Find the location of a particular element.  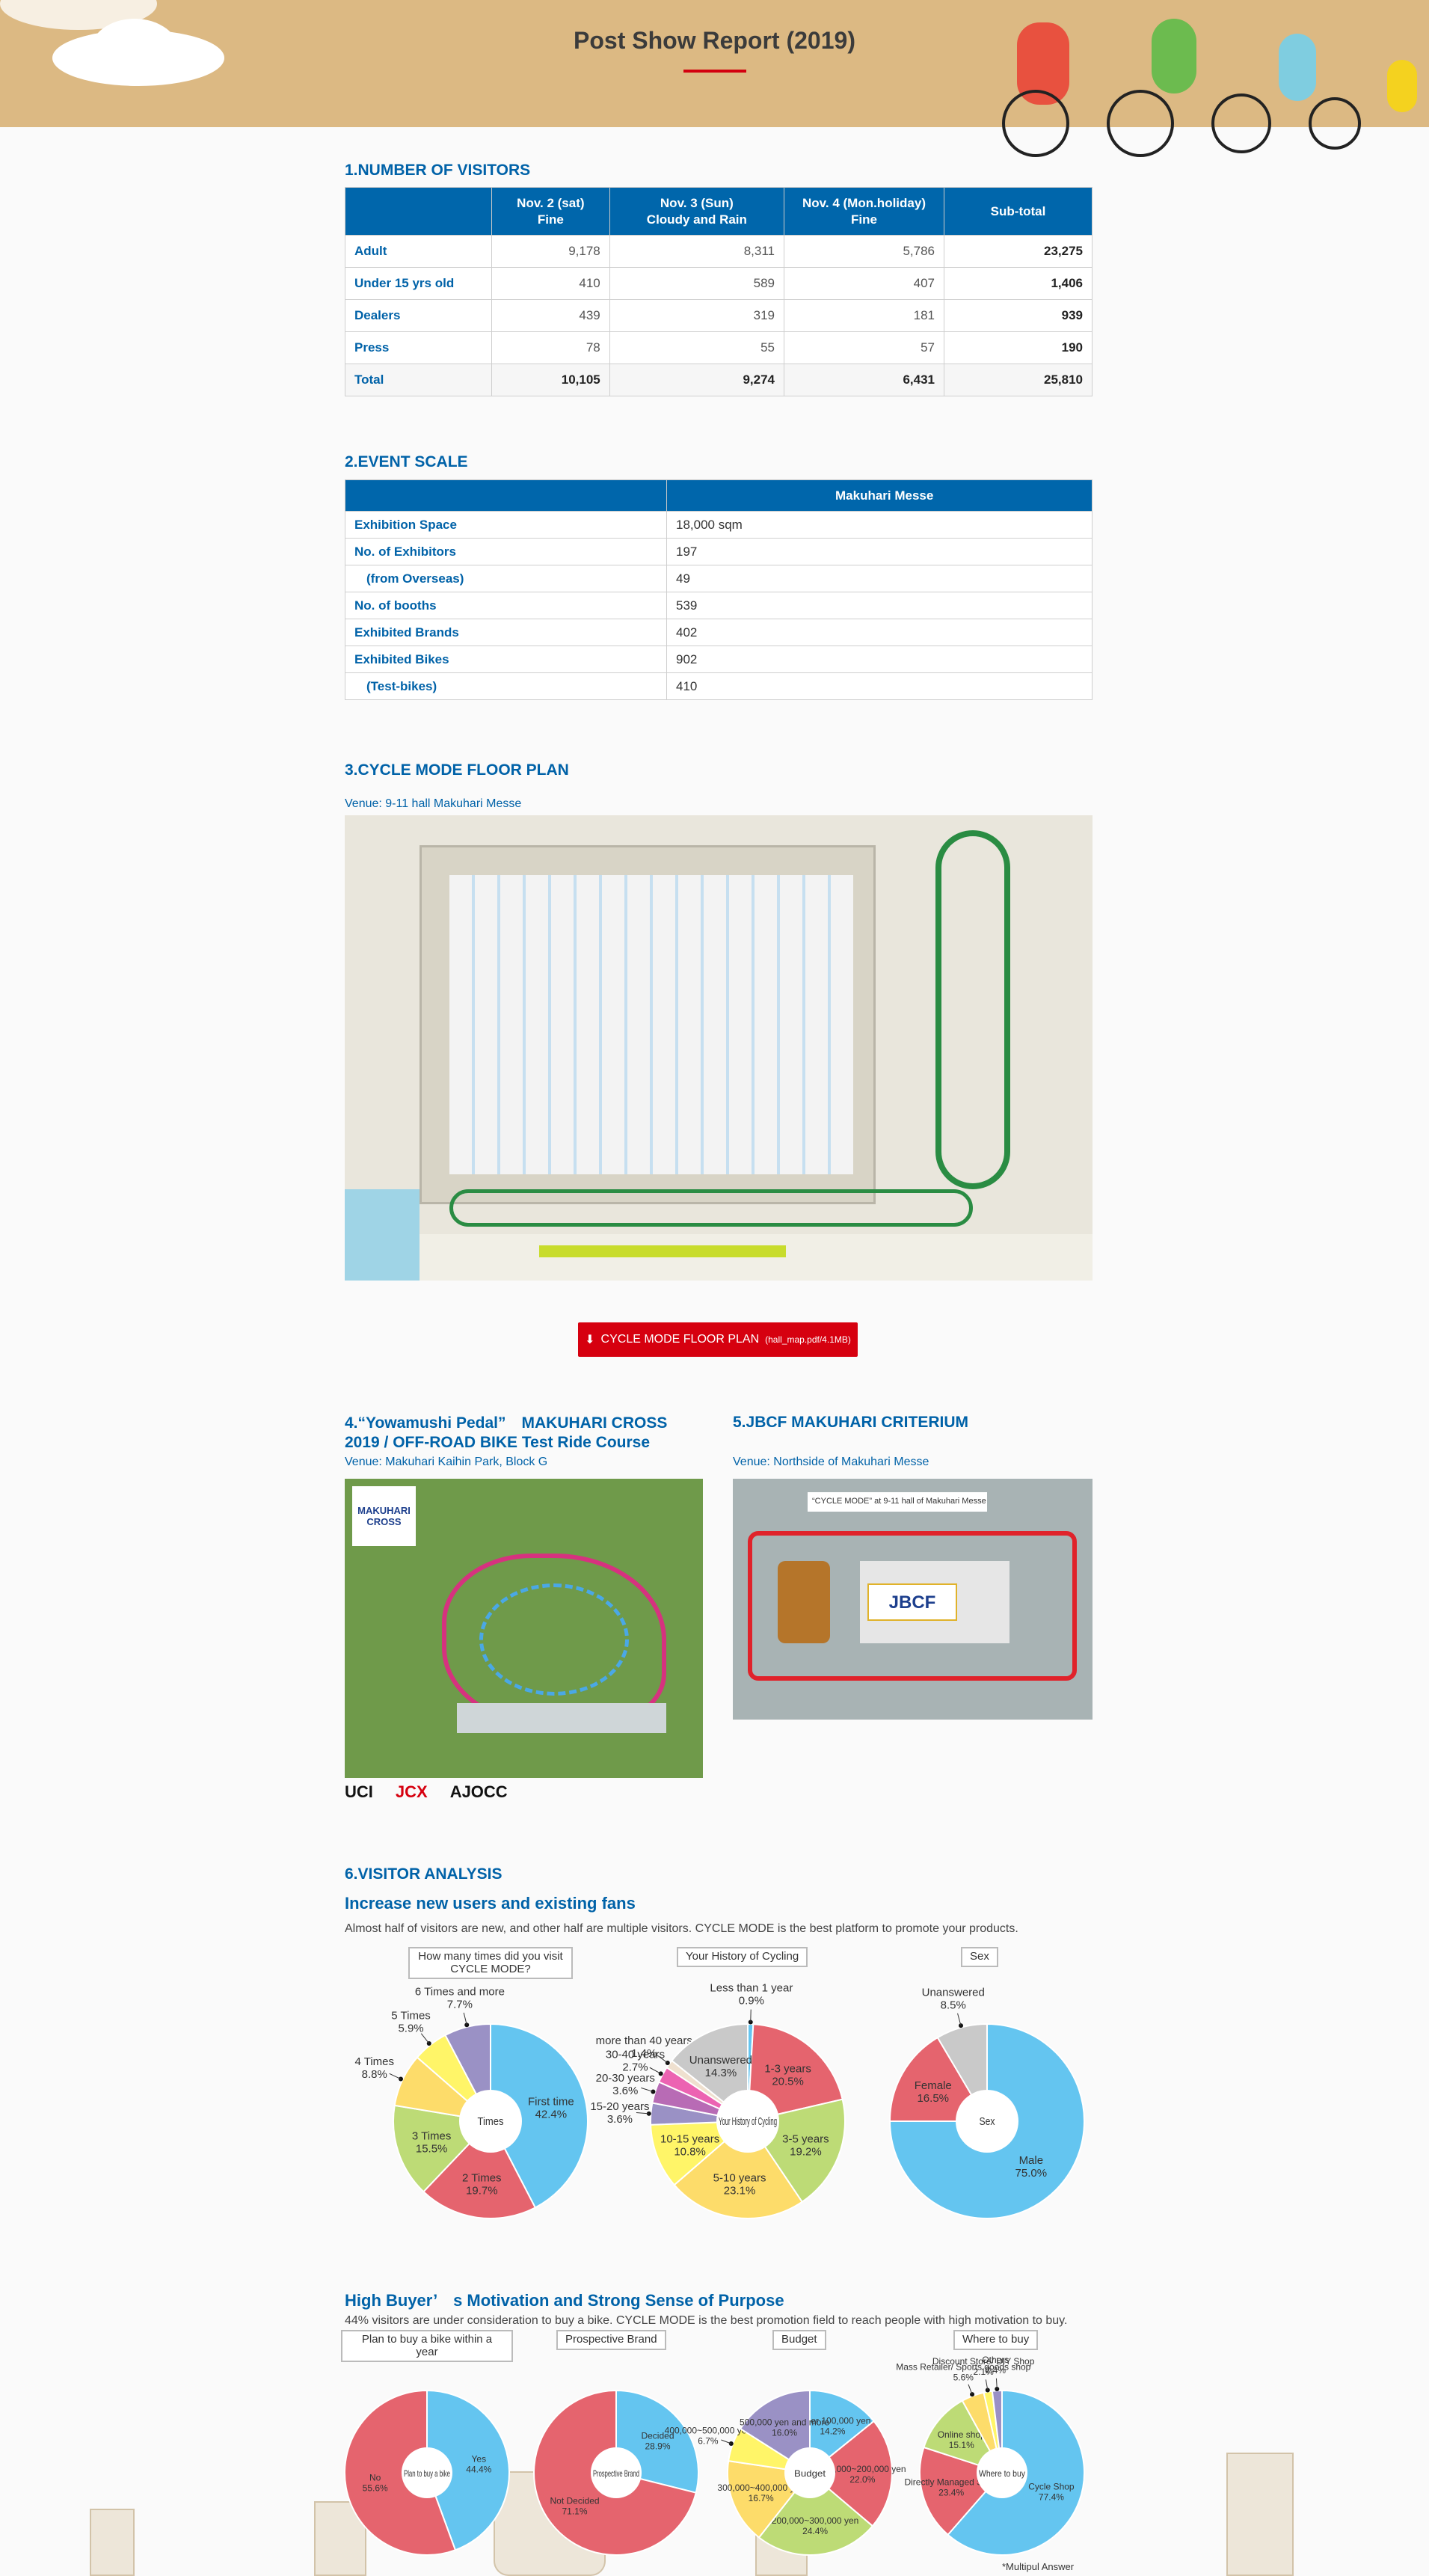

chart-title: Where to buy is located at coordinates (996, 2340).